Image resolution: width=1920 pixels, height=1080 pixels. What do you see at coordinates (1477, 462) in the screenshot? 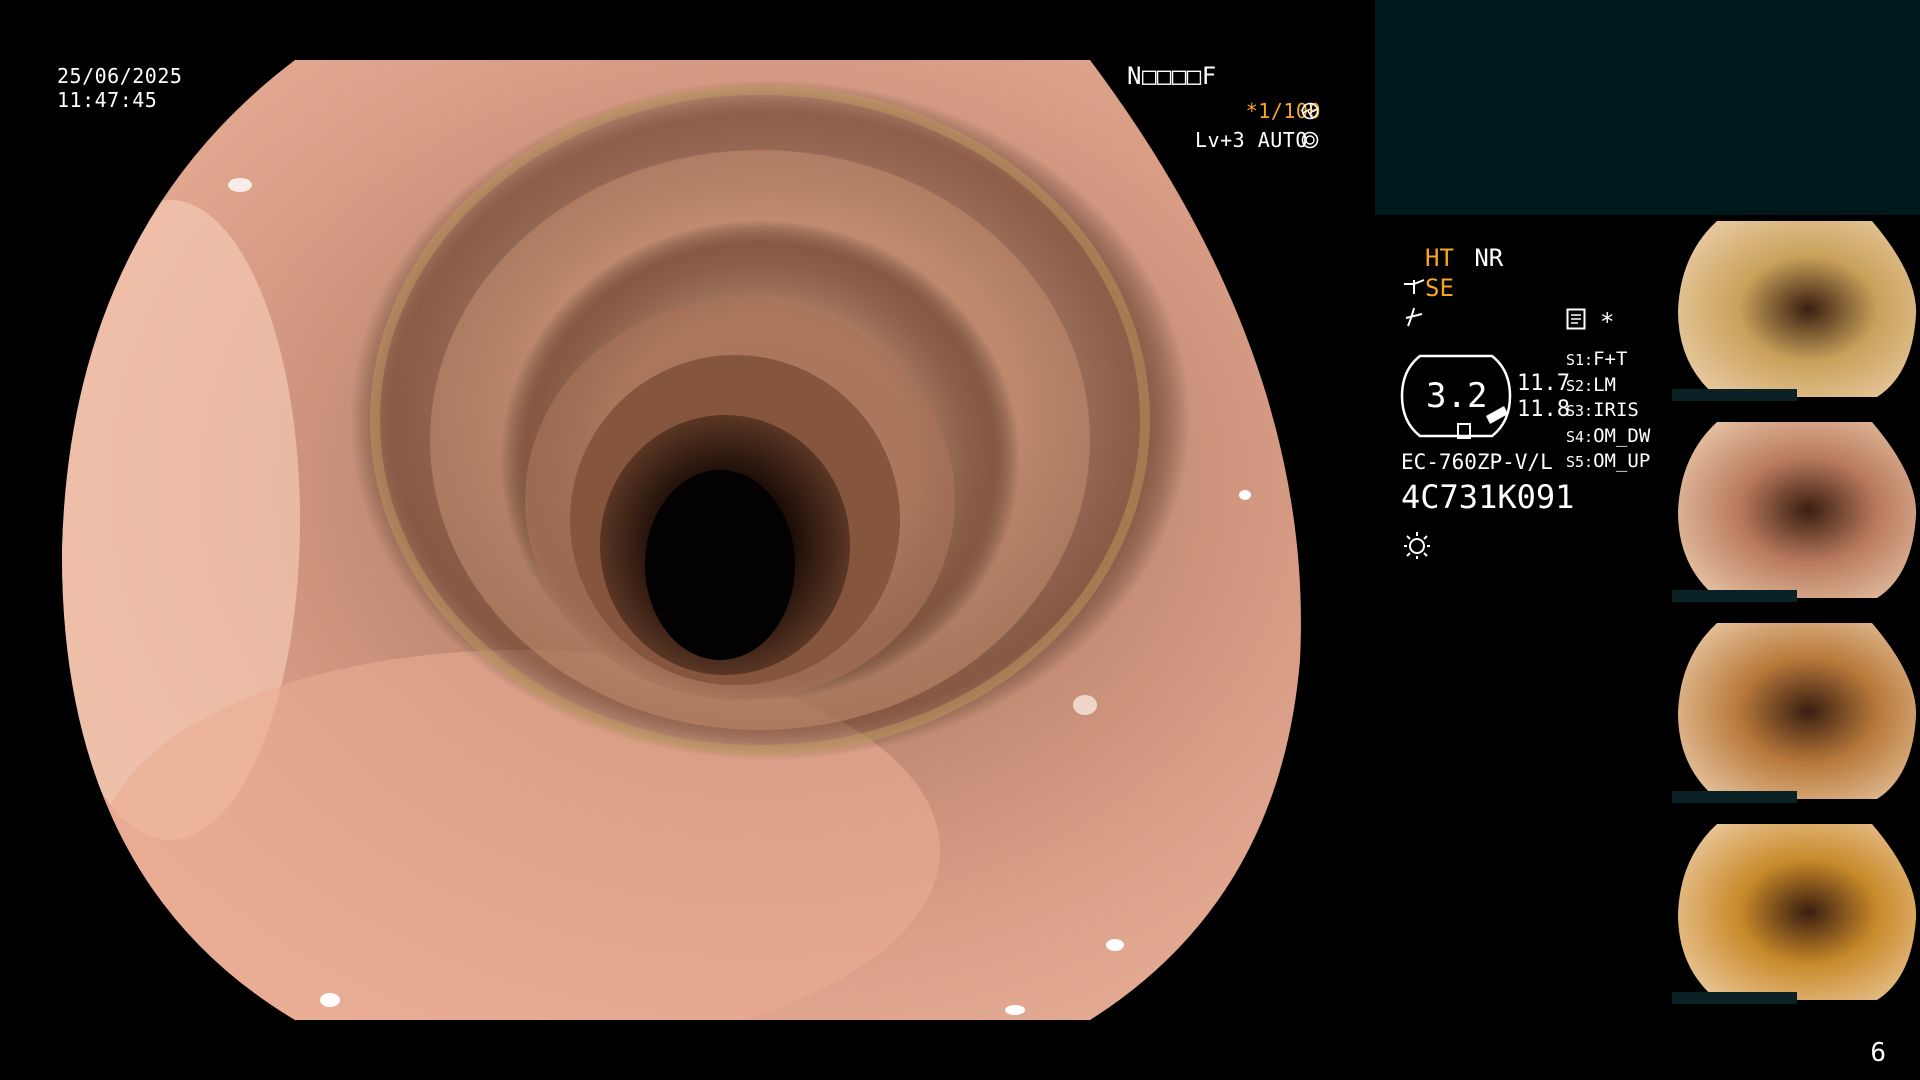
I see `scope-model: EC-760ZP-V/L` at bounding box center [1477, 462].